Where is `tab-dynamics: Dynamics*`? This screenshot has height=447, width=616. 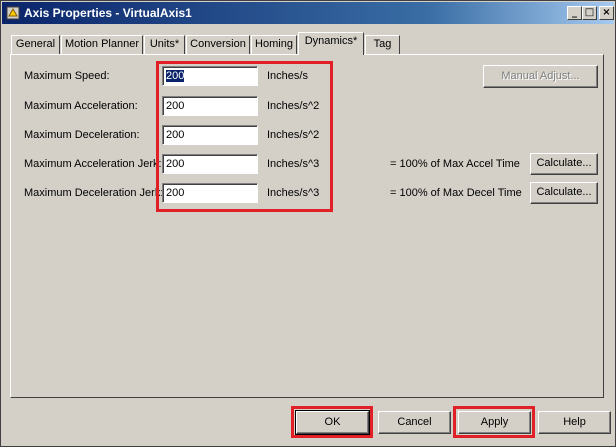 tab-dynamics: Dynamics* is located at coordinates (331, 43).